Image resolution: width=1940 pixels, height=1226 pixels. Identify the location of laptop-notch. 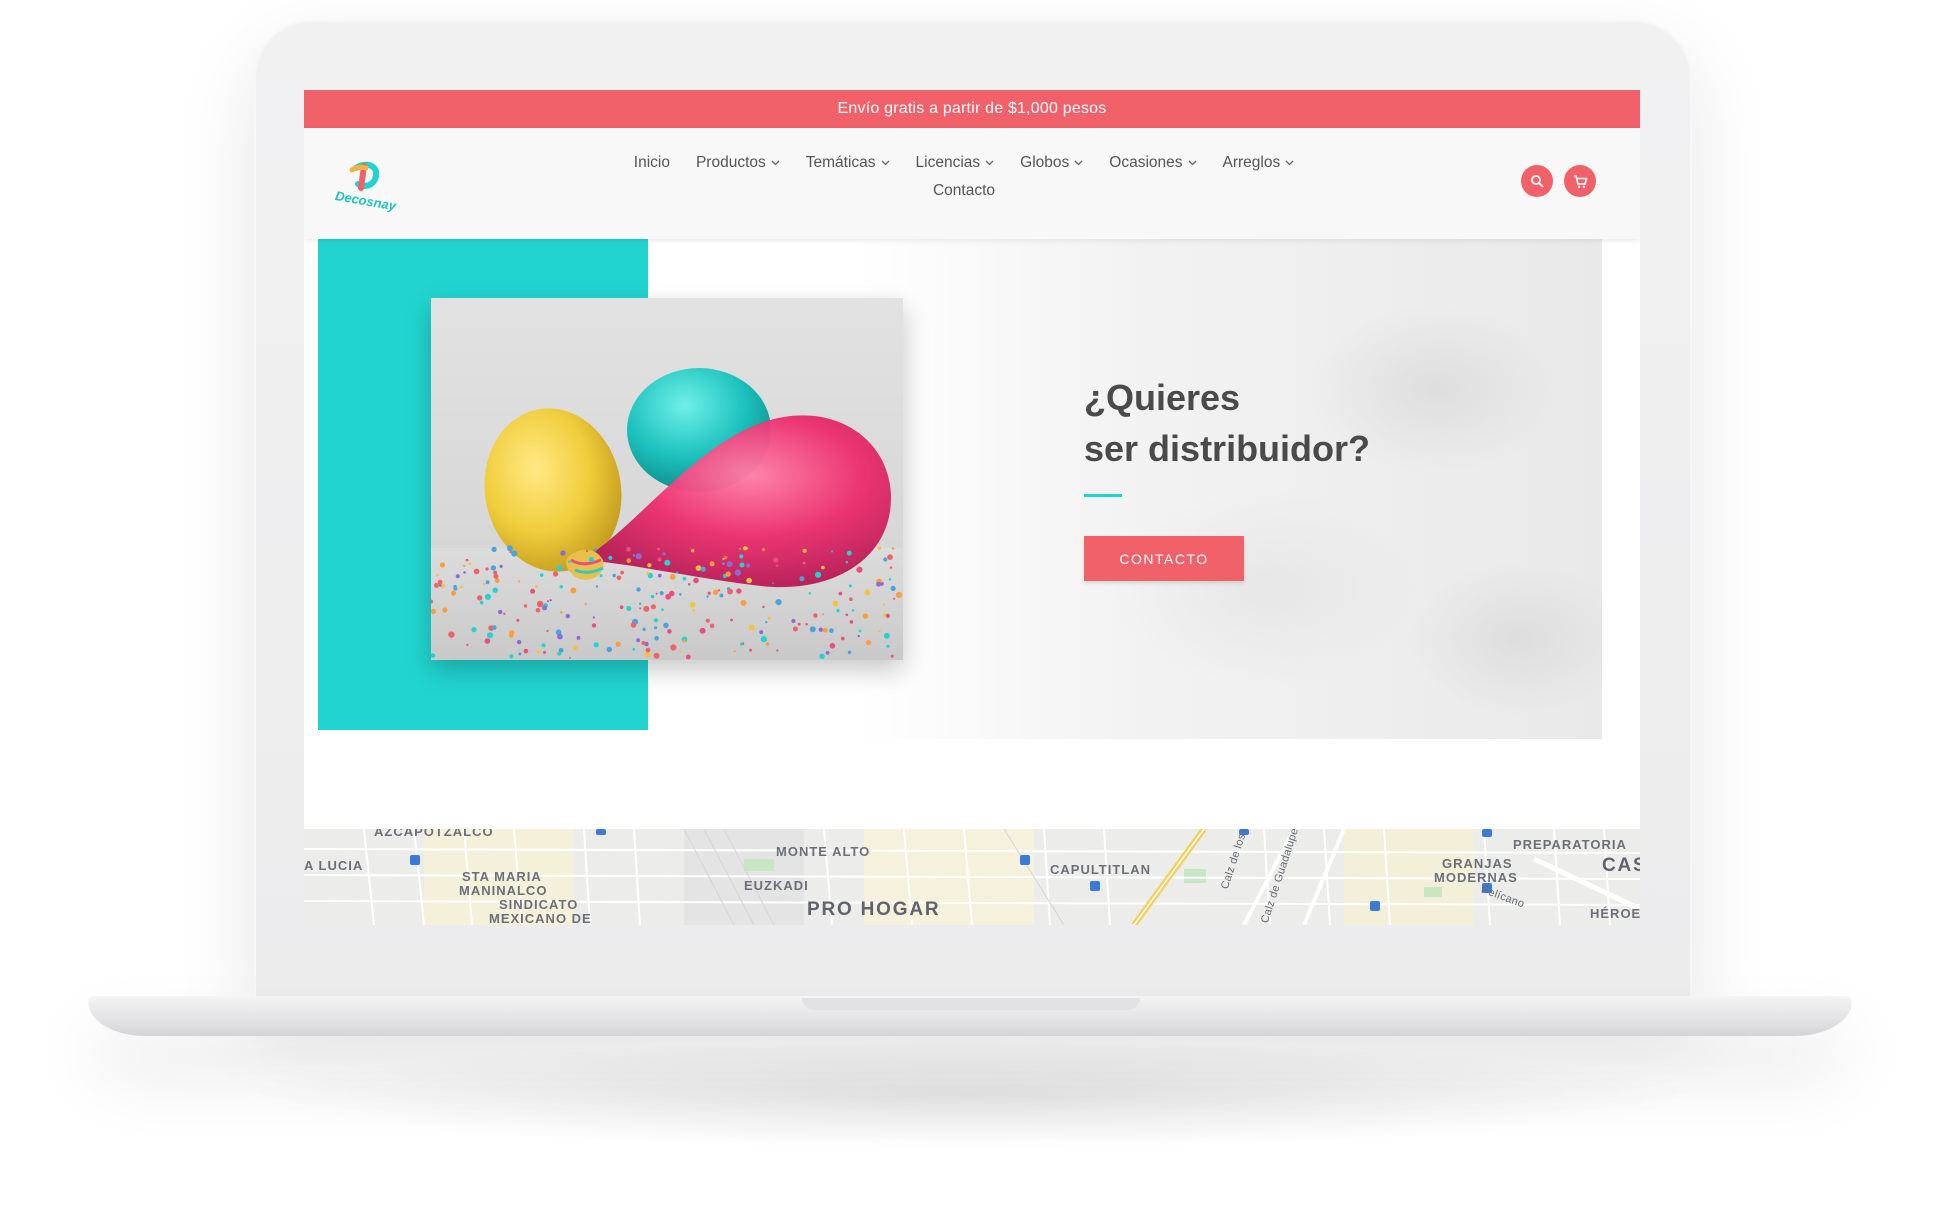
(971, 1004).